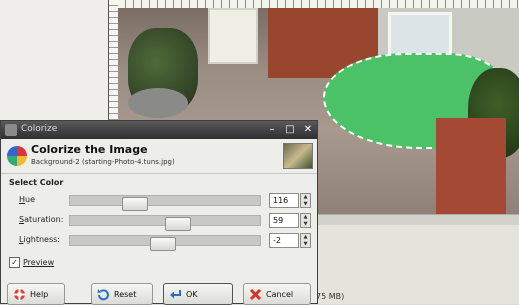 Image resolution: width=519 pixels, height=305 pixels. I want to click on lightness-label: Lightness:, so click(39, 239).